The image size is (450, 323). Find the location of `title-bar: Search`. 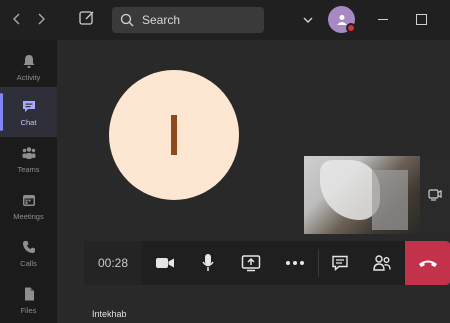

title-bar: Search is located at coordinates (225, 20).